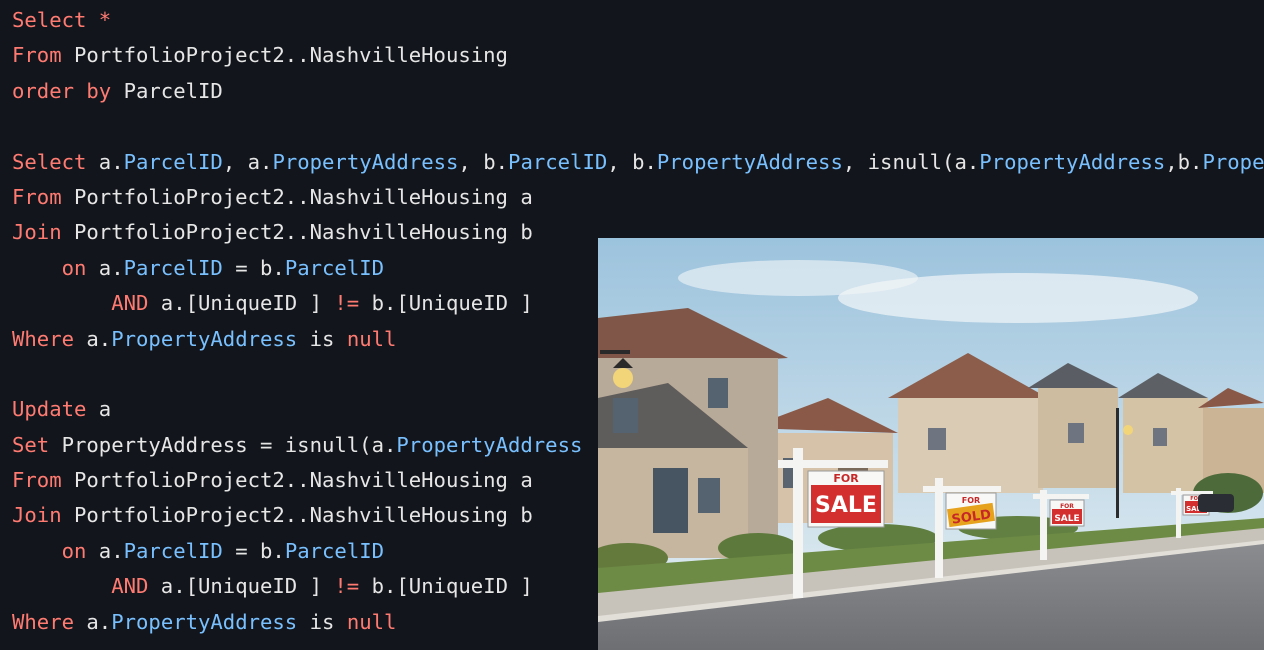 Image resolution: width=1264 pixels, height=650 pixels. What do you see at coordinates (846, 505) in the screenshot?
I see `sign-1-main: SALE` at bounding box center [846, 505].